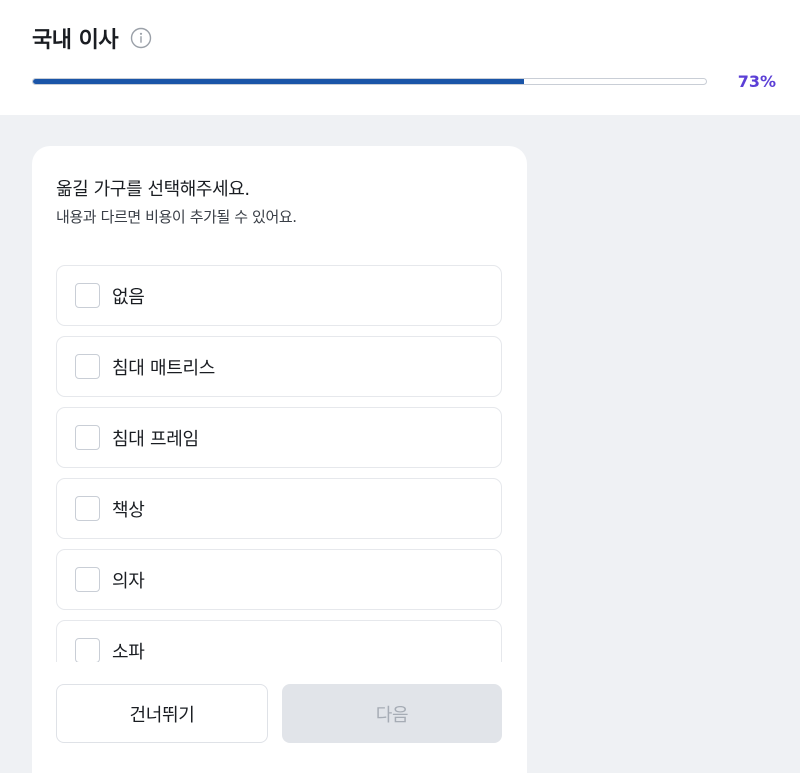 The width and height of the screenshot is (800, 773). What do you see at coordinates (176, 217) in the screenshot?
I see `question-subtitle: 내용과 다르면 비용이 추가될 수 있어요.` at bounding box center [176, 217].